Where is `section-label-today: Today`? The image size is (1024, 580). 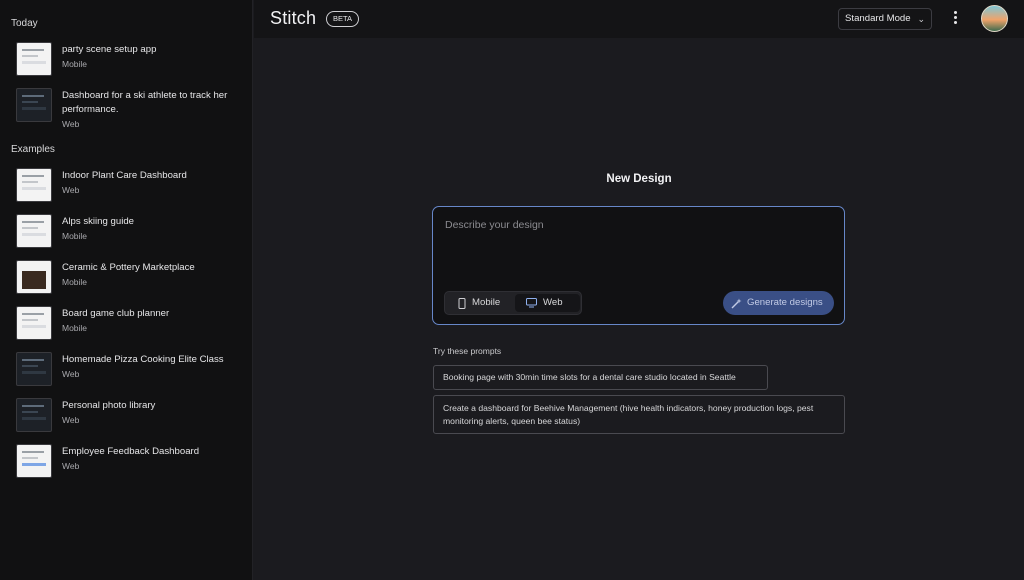
section-label-today: Today is located at coordinates (24, 23).